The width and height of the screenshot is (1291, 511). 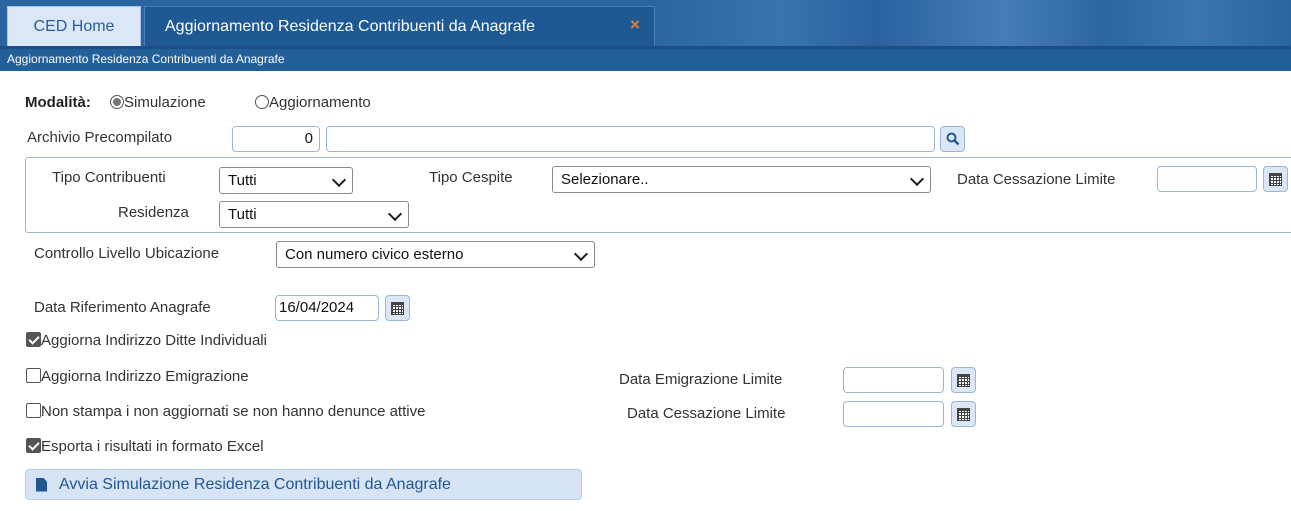 I want to click on tab-ced-home-label: CED Home, so click(x=74, y=26).